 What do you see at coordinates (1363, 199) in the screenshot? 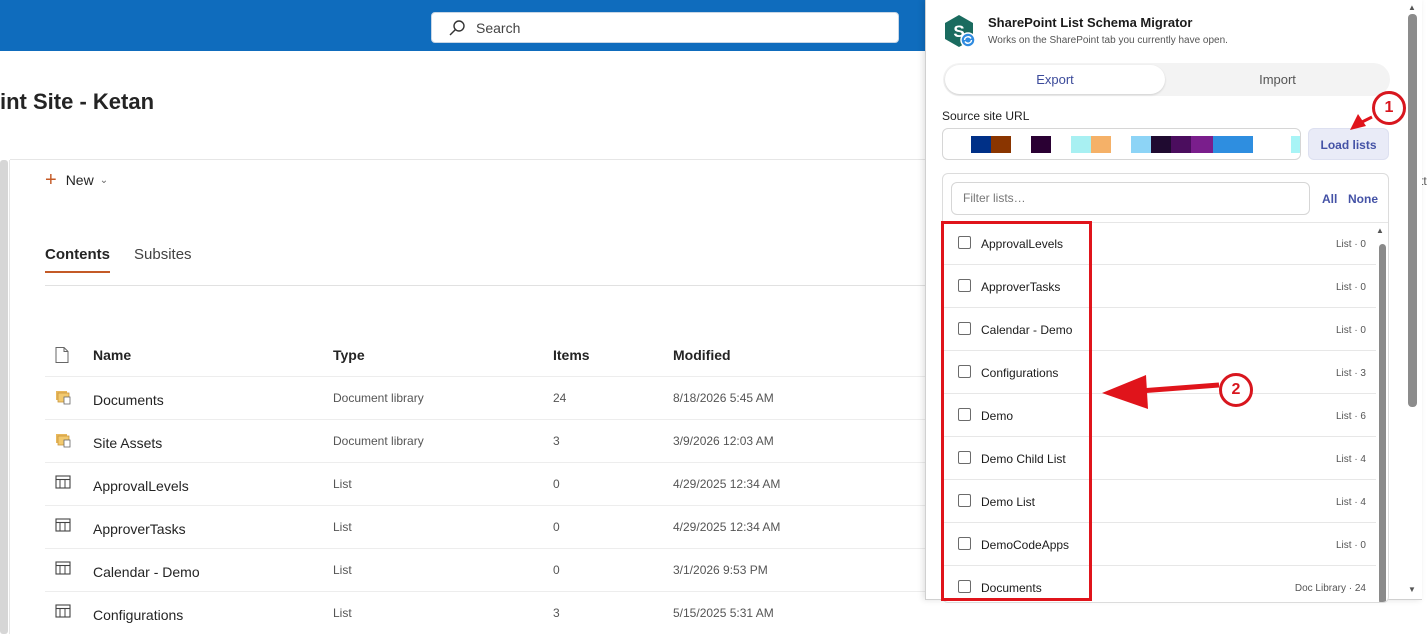
I see `select-none-link: None` at bounding box center [1363, 199].